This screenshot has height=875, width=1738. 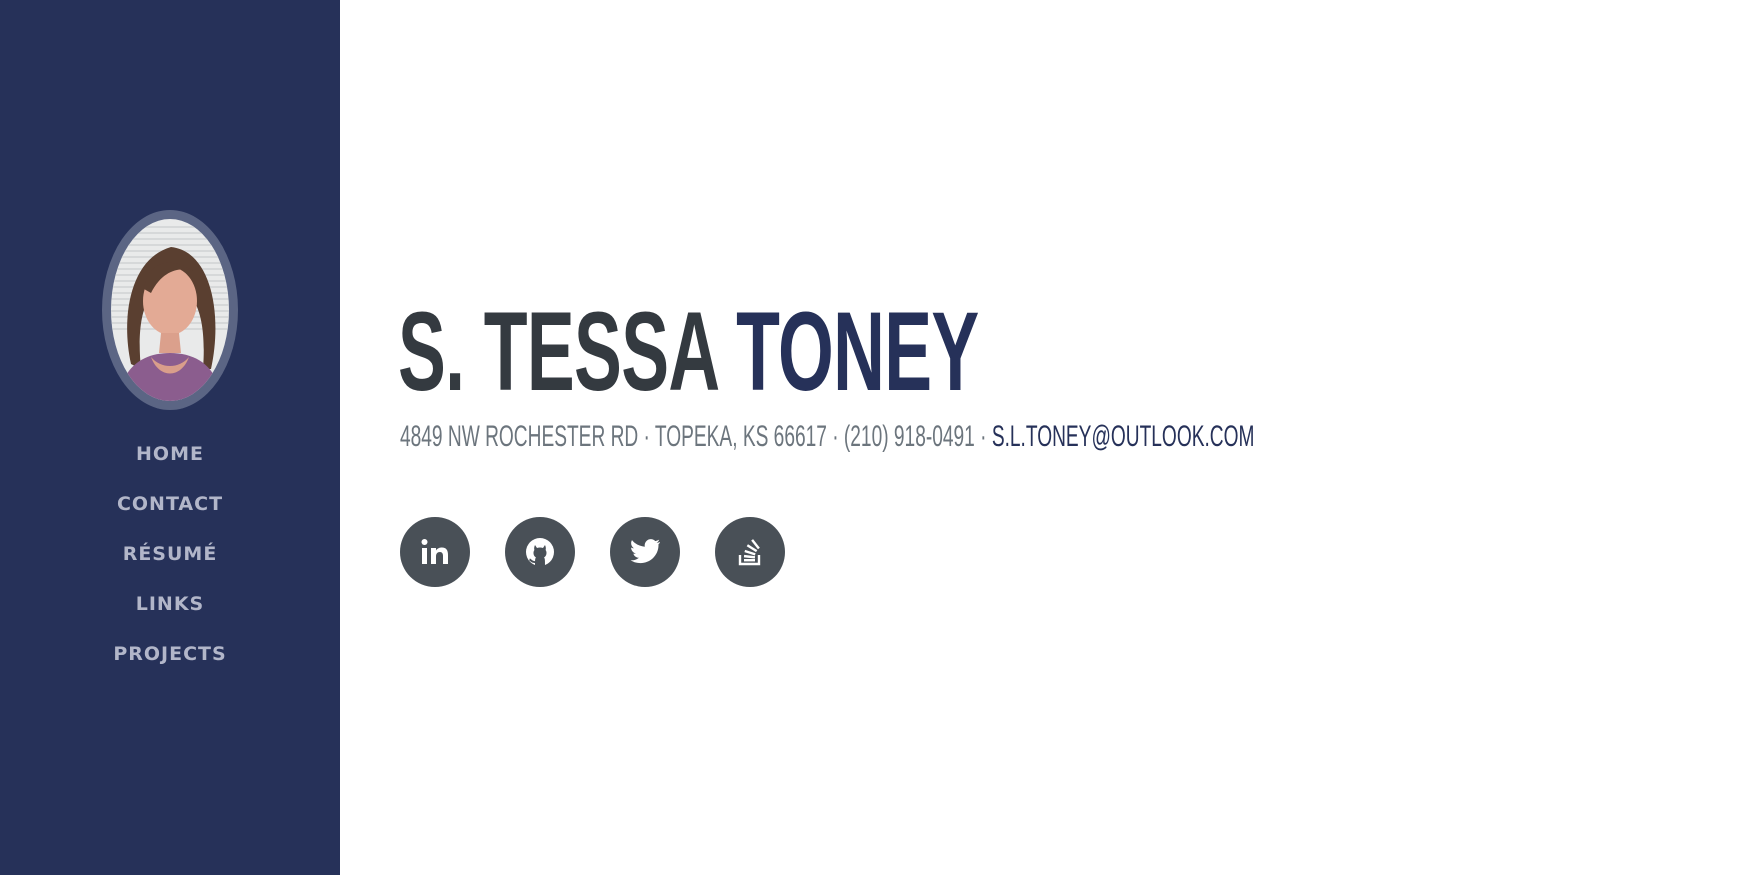 I want to click on twitter-icon, so click(x=645, y=551).